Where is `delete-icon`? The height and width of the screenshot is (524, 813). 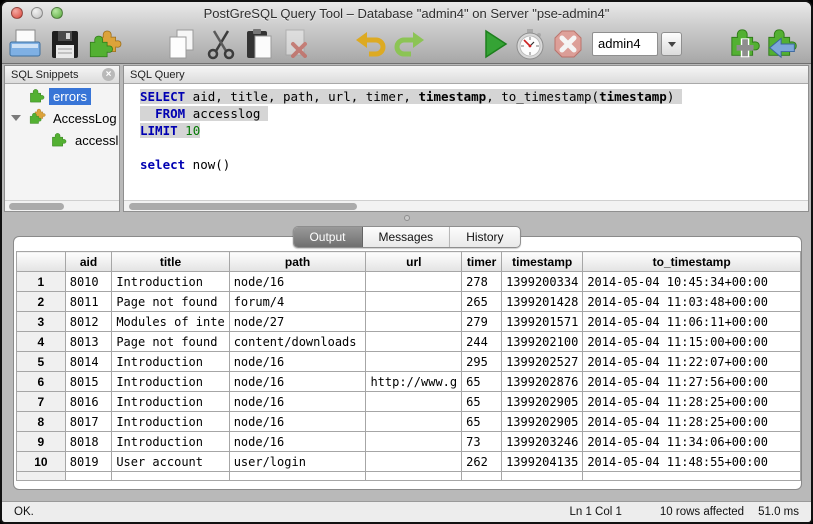 delete-icon is located at coordinates (296, 43).